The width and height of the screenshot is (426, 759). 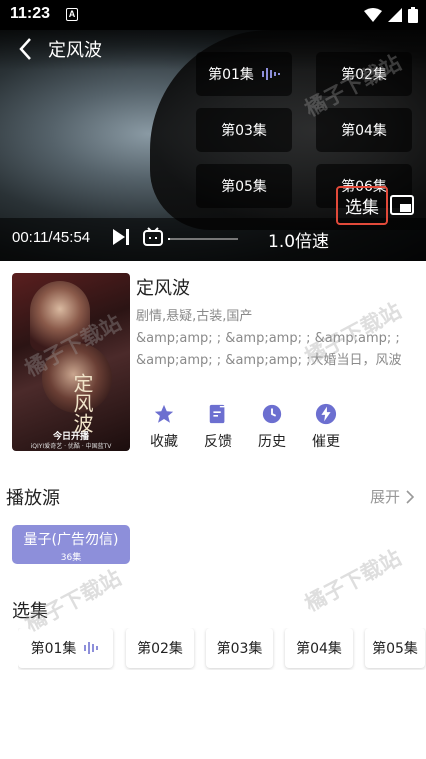 What do you see at coordinates (164, 425) in the screenshot?
I see `favorite-button: 收藏` at bounding box center [164, 425].